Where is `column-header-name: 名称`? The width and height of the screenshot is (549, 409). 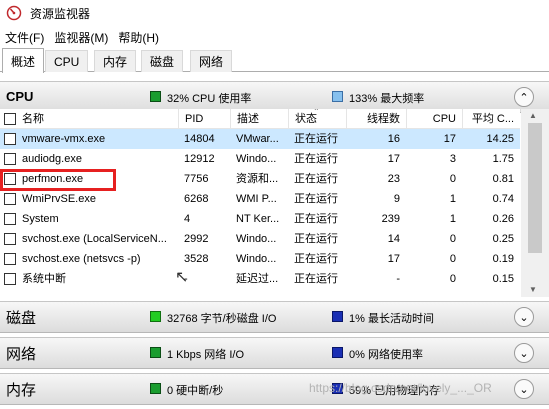
column-header-name: 名称 is located at coordinates (97, 119).